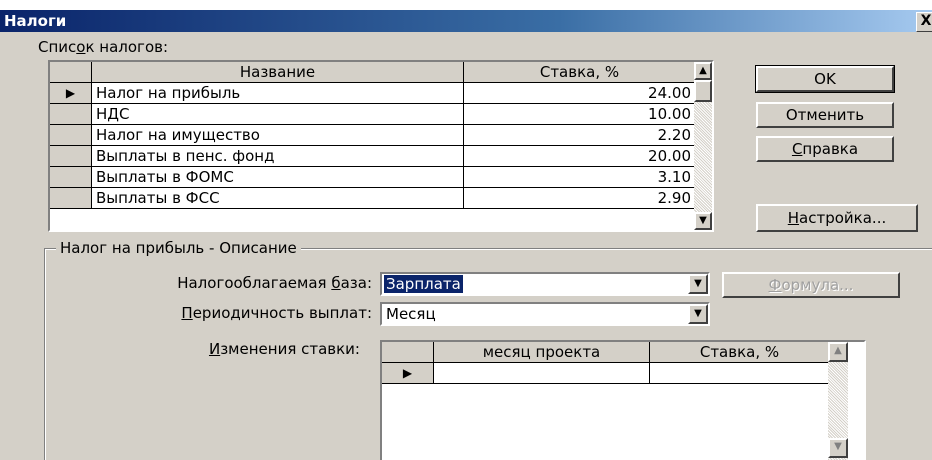 This screenshot has width=932, height=460. Describe the element at coordinates (411, 314) in the screenshot. I see `periodicity-value: Месяц` at that location.